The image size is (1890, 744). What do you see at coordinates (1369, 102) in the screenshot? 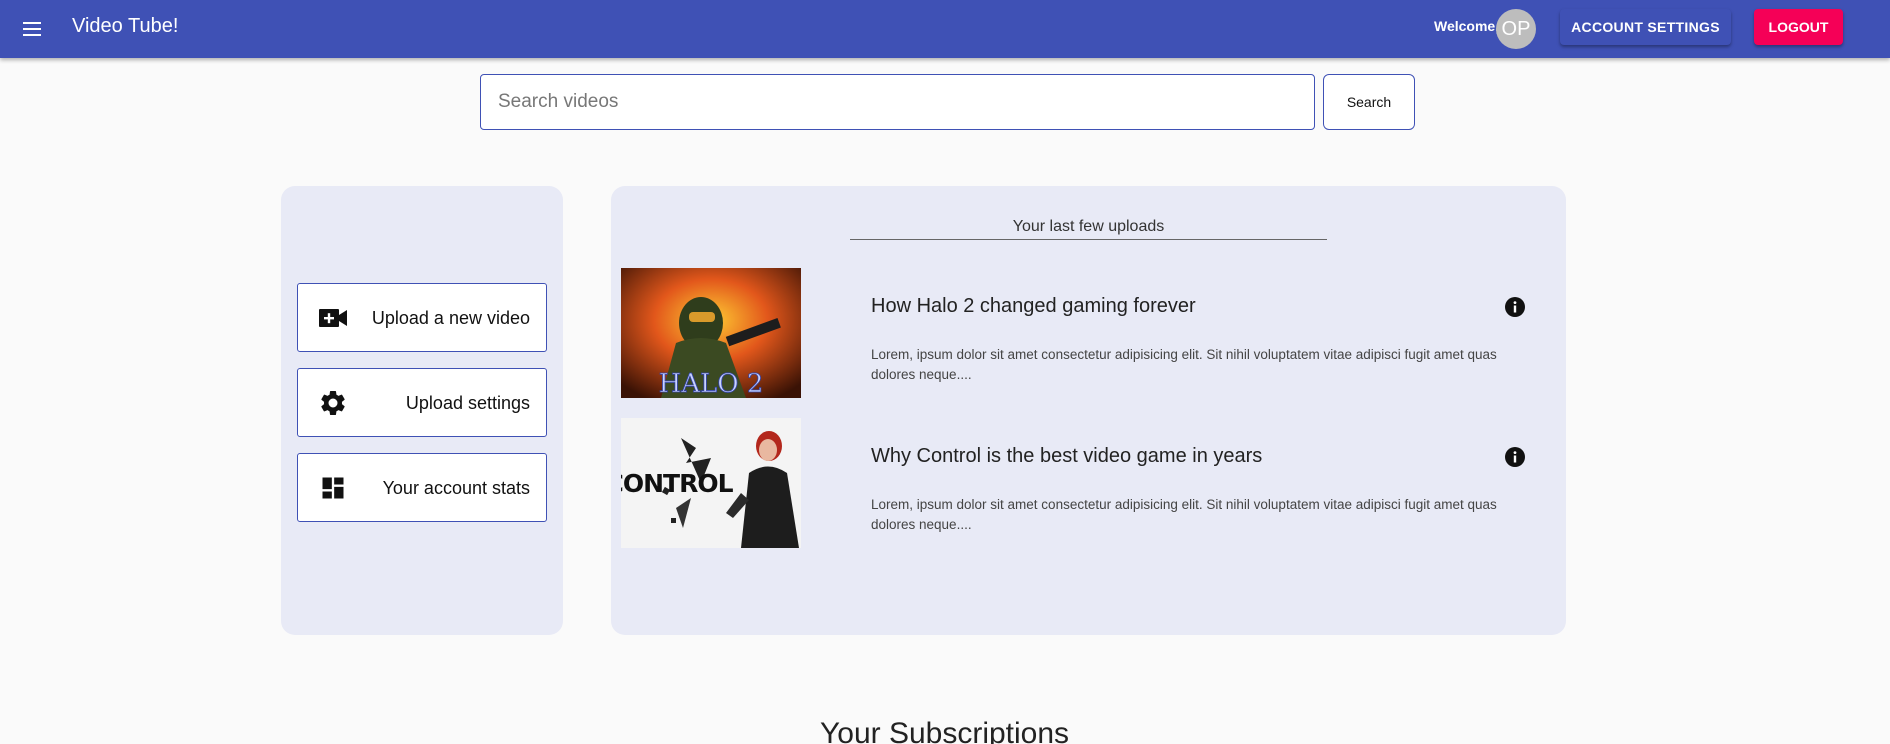
I see `search-button: Search` at bounding box center [1369, 102].